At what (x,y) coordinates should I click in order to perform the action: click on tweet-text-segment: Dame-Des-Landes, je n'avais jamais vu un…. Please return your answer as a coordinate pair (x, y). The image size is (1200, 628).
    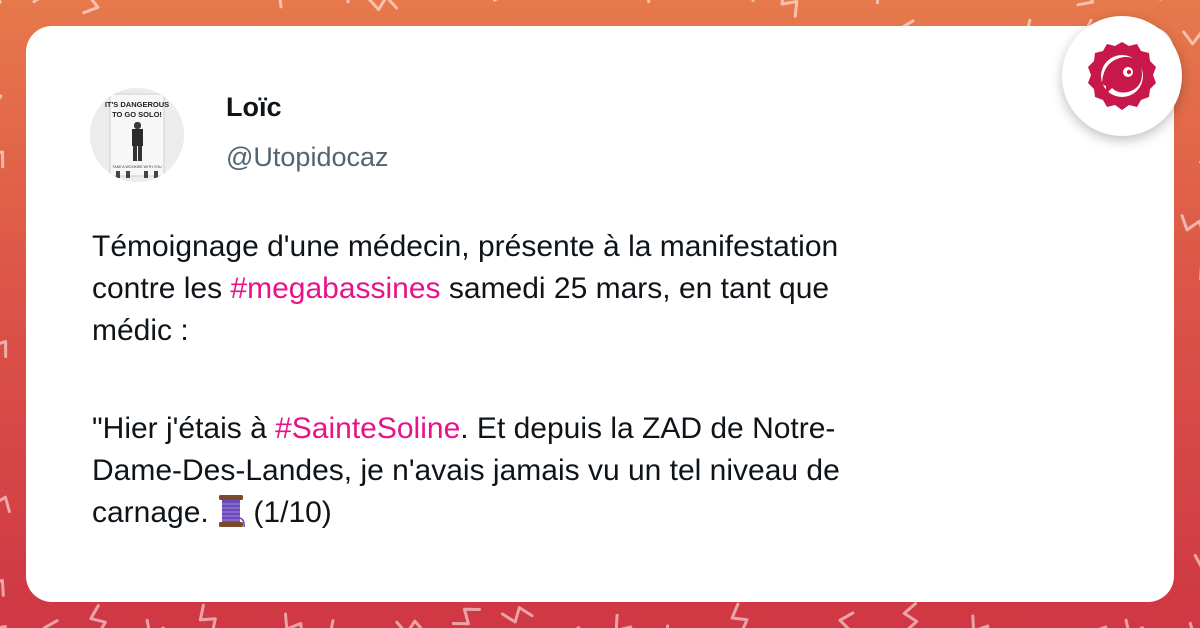
    Looking at the image, I should click on (466, 470).